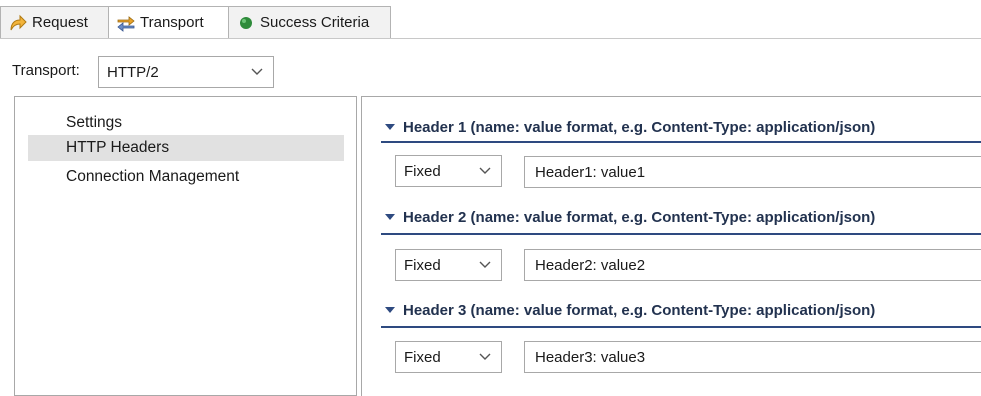 This screenshot has height=396, width=981. I want to click on tab-success-criteria: Success Criteria, so click(309, 22).